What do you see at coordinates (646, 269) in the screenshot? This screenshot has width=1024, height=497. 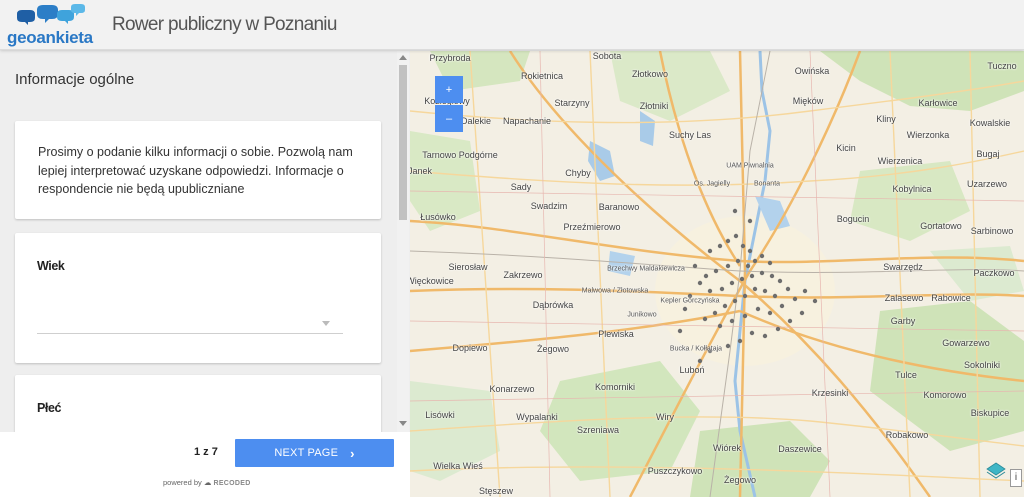 I see `map-district-label: Brzechwy Maldakiewicza` at bounding box center [646, 269].